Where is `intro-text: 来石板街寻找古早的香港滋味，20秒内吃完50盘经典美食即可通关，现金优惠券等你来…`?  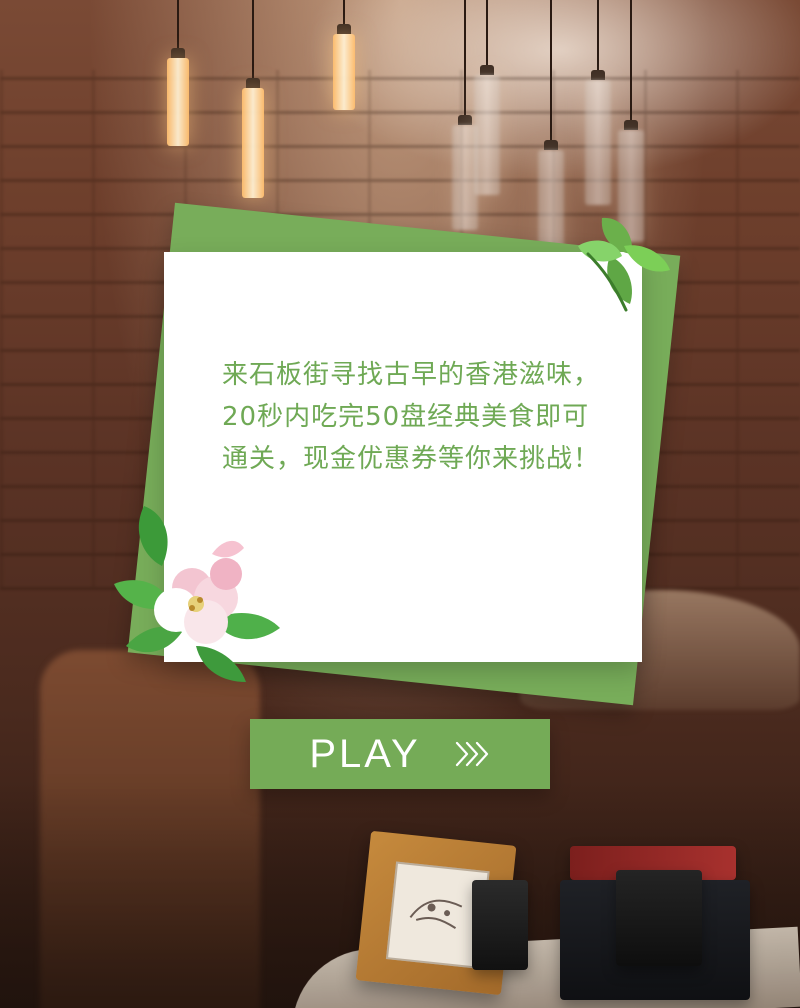 intro-text: 来石板街寻找古早的香港滋味，20秒内吃完50盘经典美食即可通关，现金优惠券等你来… is located at coordinates (411, 417).